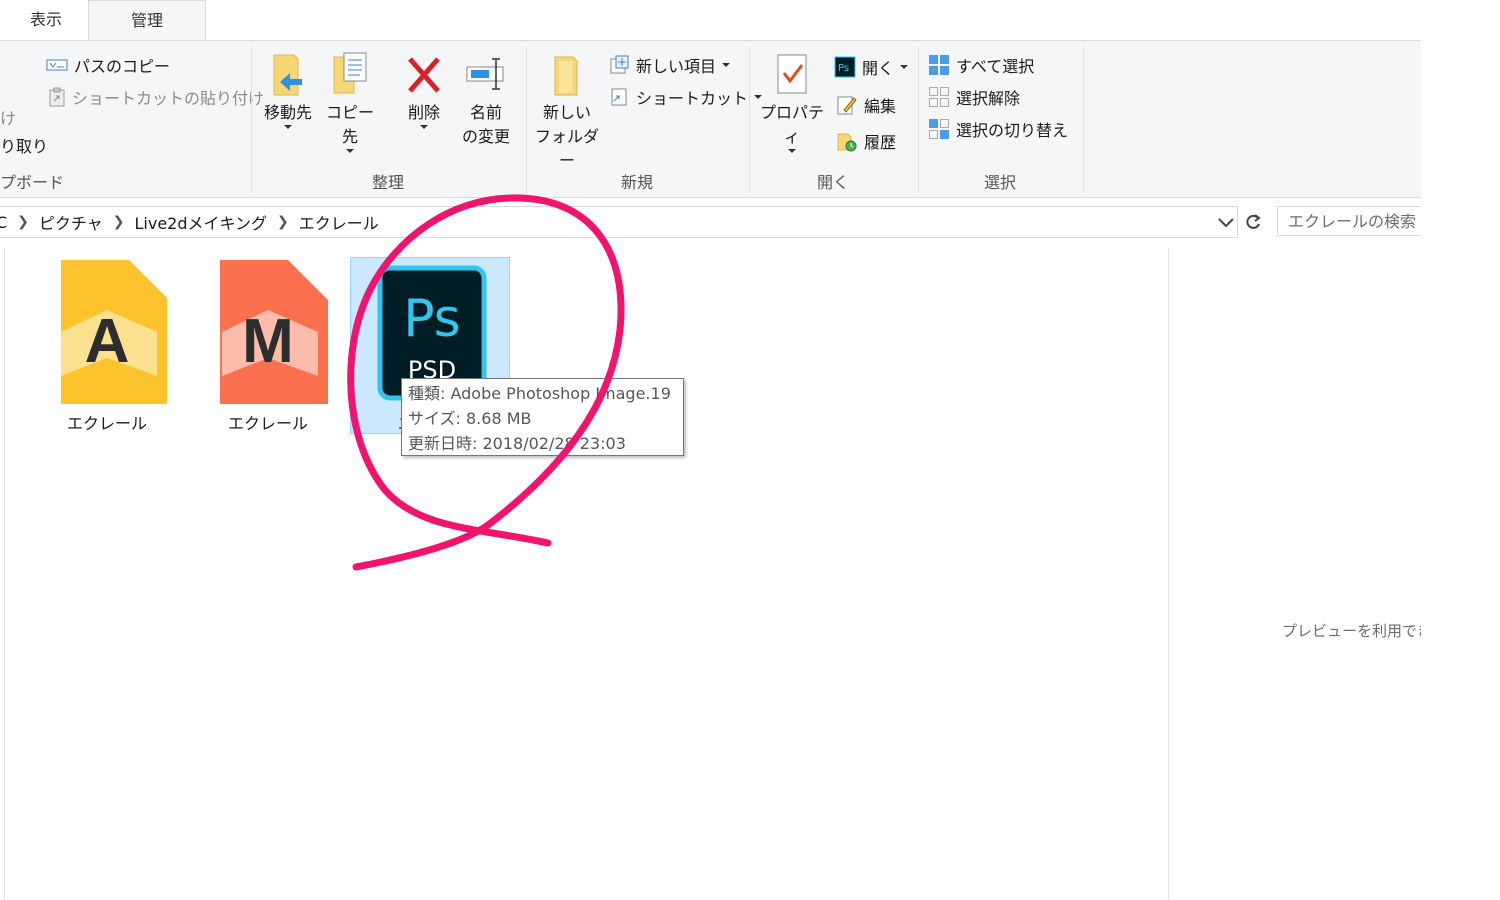  Describe the element at coordinates (880, 142) in the screenshot. I see `history-label: 履歴` at that location.